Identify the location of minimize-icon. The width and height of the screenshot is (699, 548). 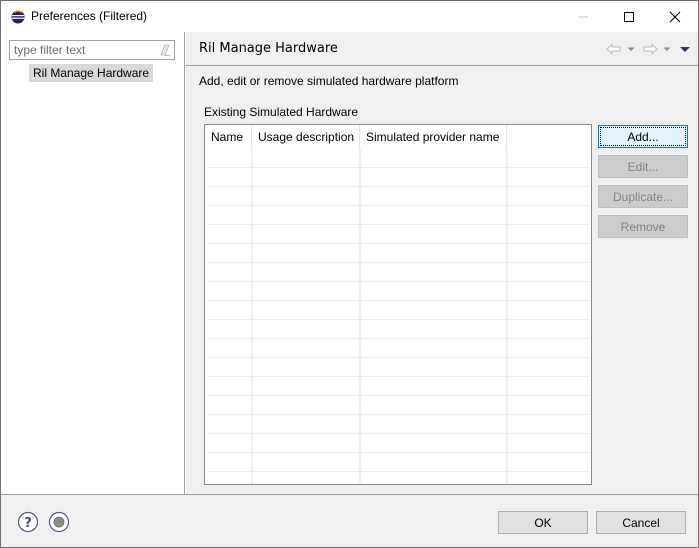
(583, 16).